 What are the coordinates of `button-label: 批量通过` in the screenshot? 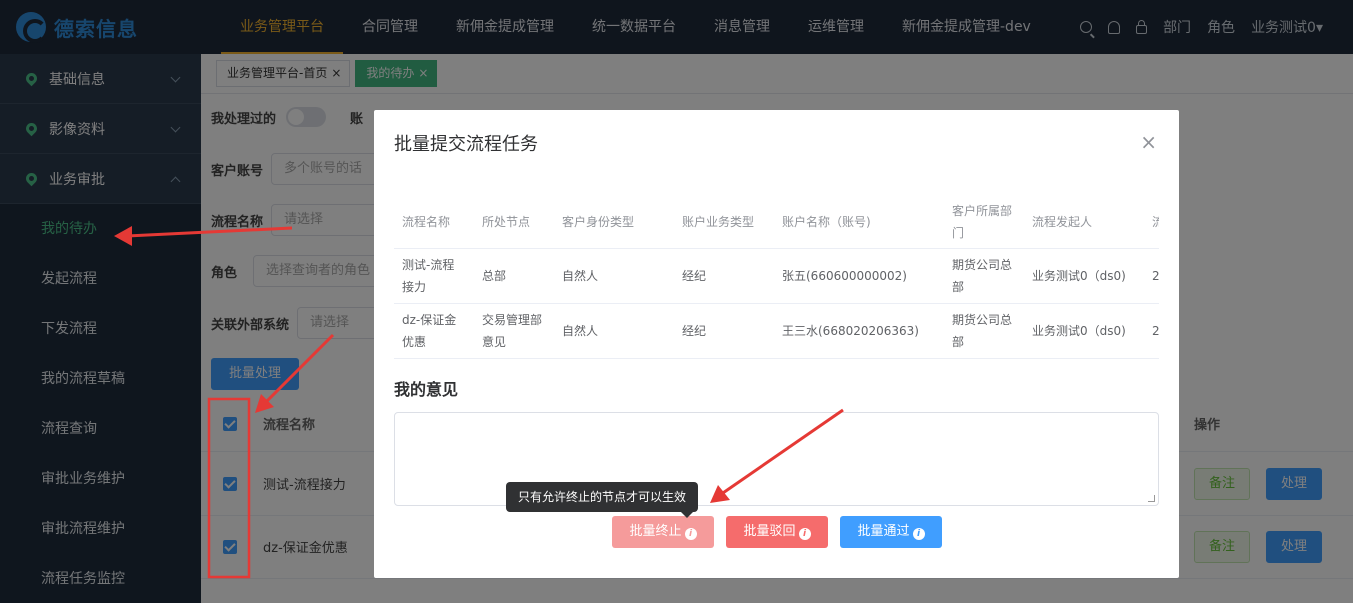 It's located at (883, 531).